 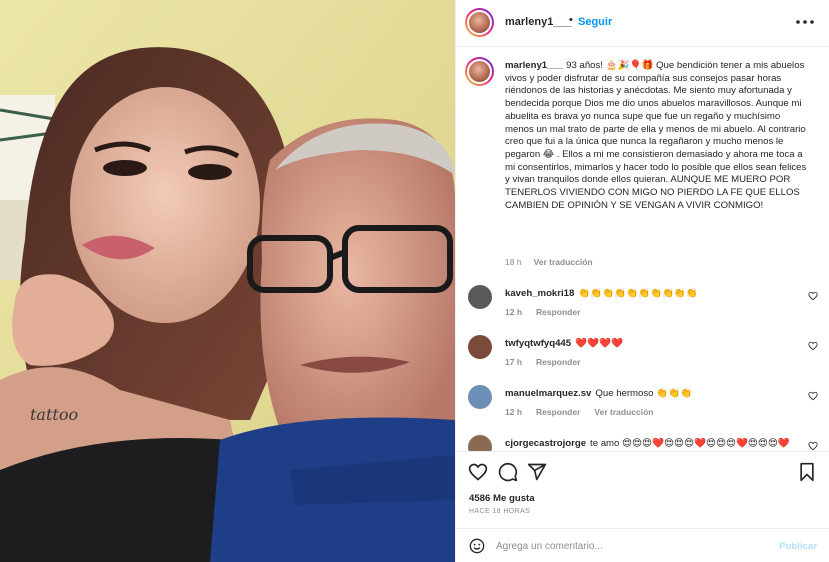 I want to click on author-username: marleny1___, so click(x=538, y=22).